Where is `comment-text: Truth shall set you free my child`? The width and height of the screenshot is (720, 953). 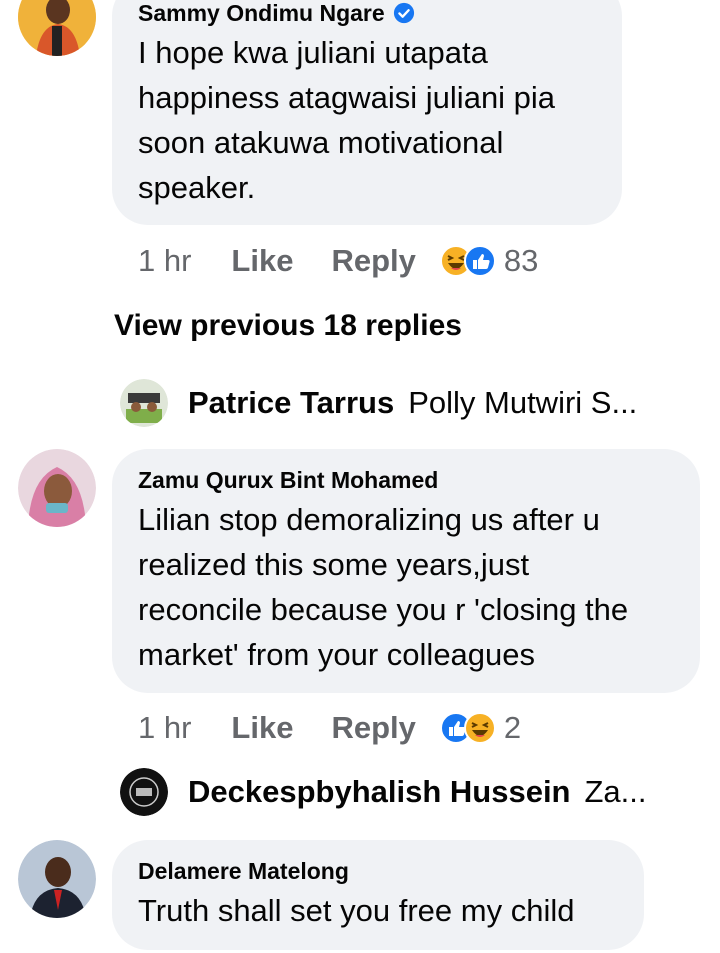 comment-text: Truth shall set you free my child is located at coordinates (379, 910).